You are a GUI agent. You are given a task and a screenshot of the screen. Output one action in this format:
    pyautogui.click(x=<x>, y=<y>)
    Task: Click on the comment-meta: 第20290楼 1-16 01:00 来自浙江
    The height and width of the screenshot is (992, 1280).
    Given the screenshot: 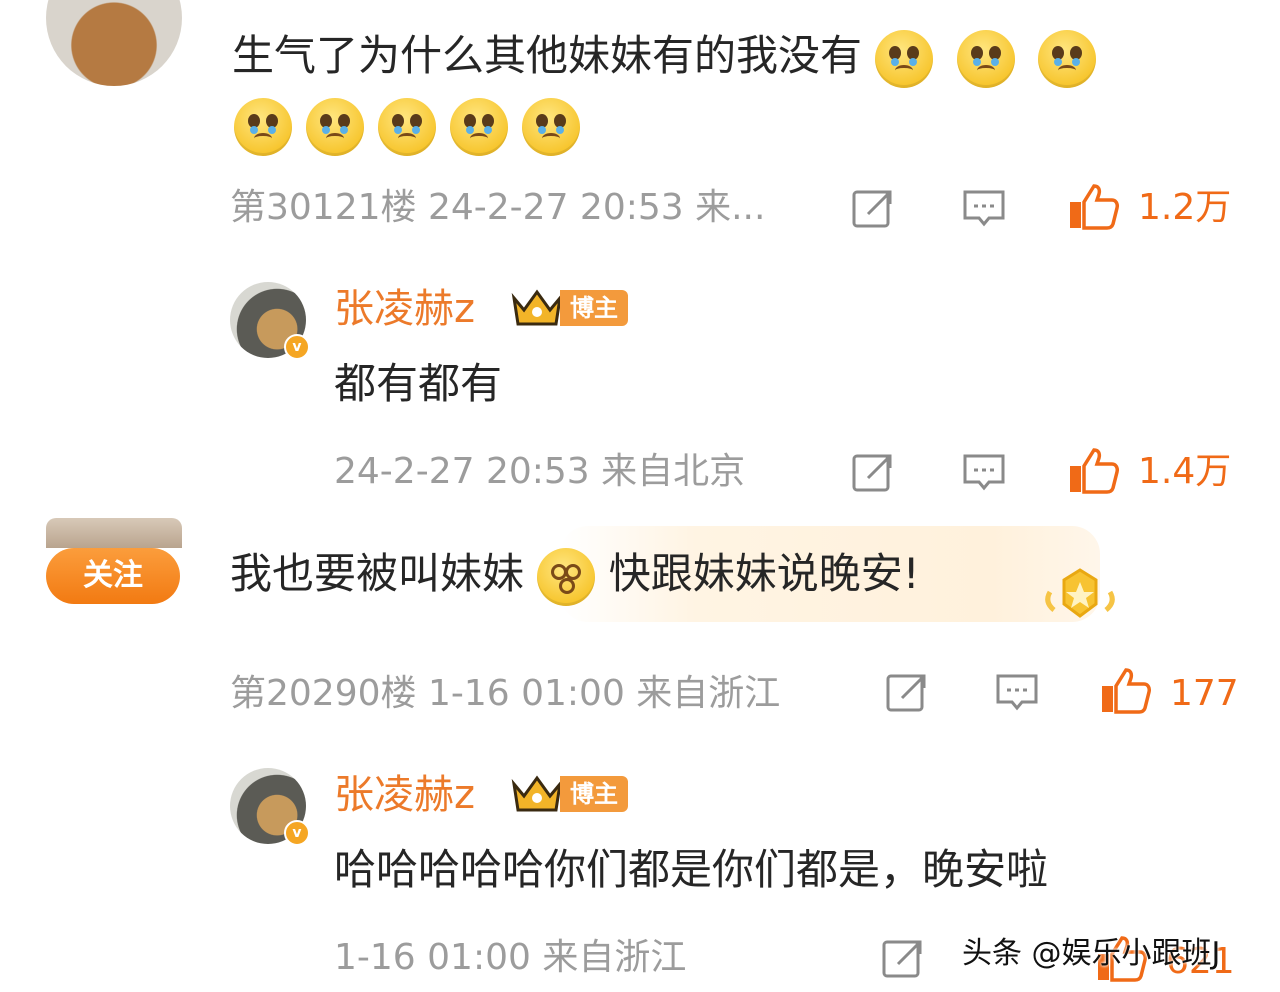 What is the action you would take?
    pyautogui.click(x=505, y=693)
    